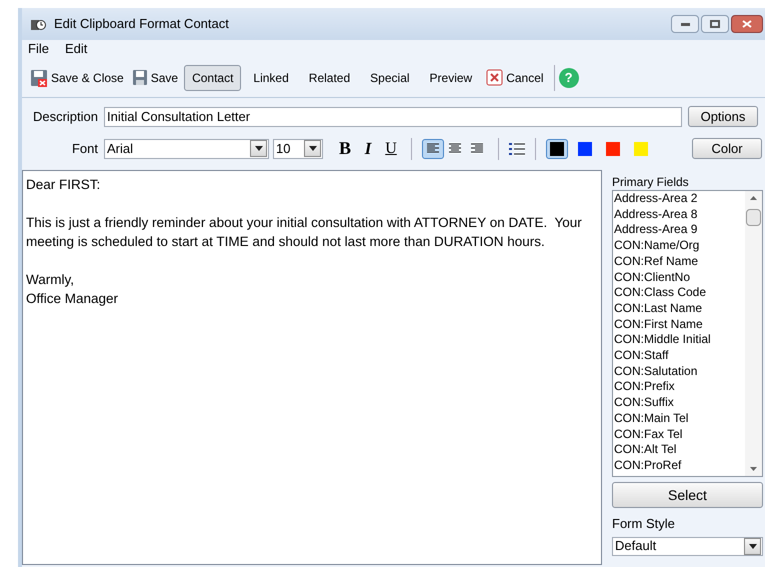 The image size is (765, 567). I want to click on scroll-up-arrow-icon, so click(753, 198).